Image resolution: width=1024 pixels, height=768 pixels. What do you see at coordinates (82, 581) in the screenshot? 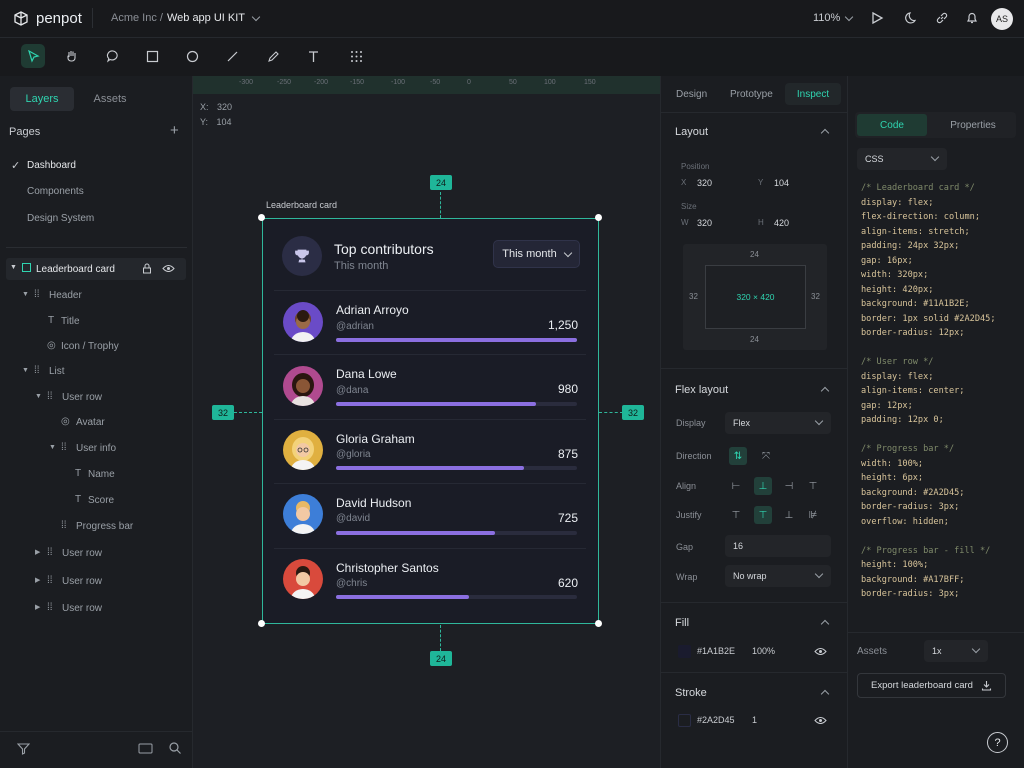
I see `layer-user-row-3: User row` at bounding box center [82, 581].